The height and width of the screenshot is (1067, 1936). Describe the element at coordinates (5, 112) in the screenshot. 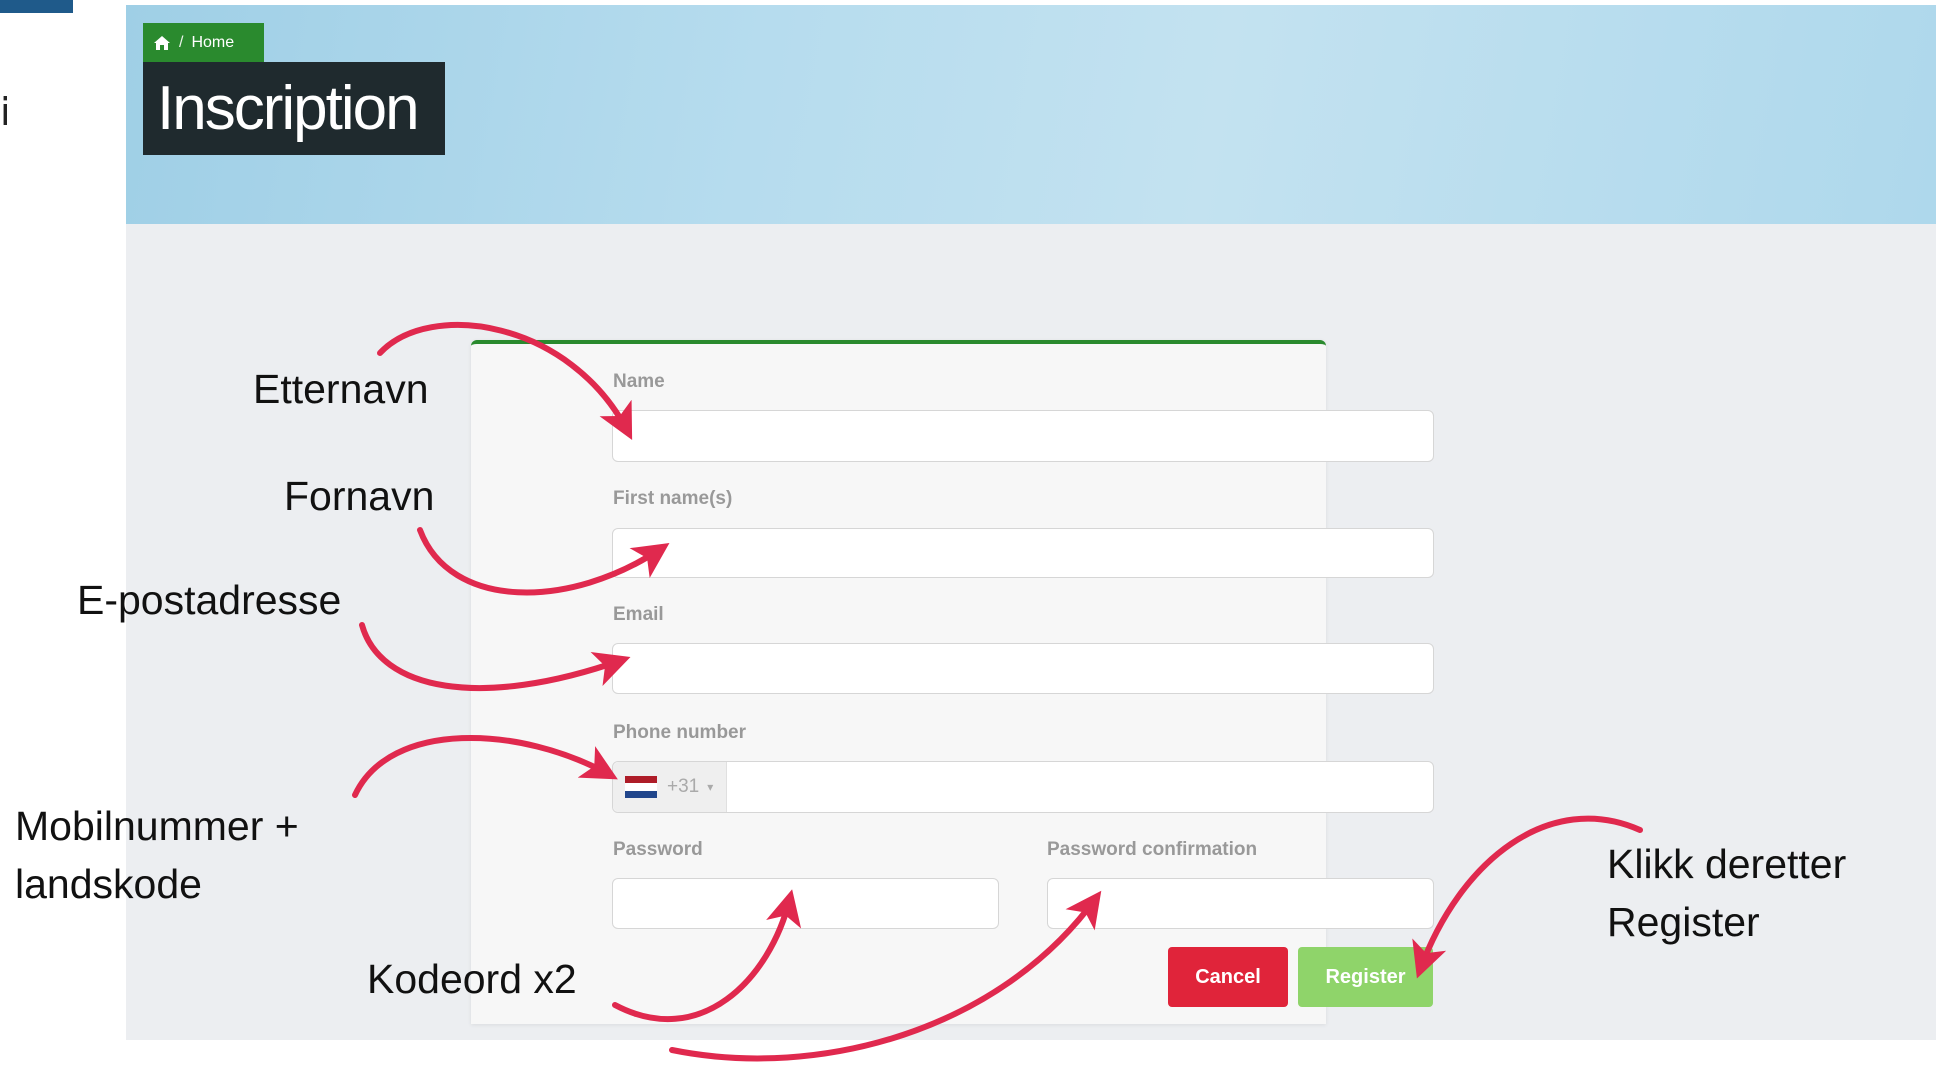

I see `corner-character: i` at that location.